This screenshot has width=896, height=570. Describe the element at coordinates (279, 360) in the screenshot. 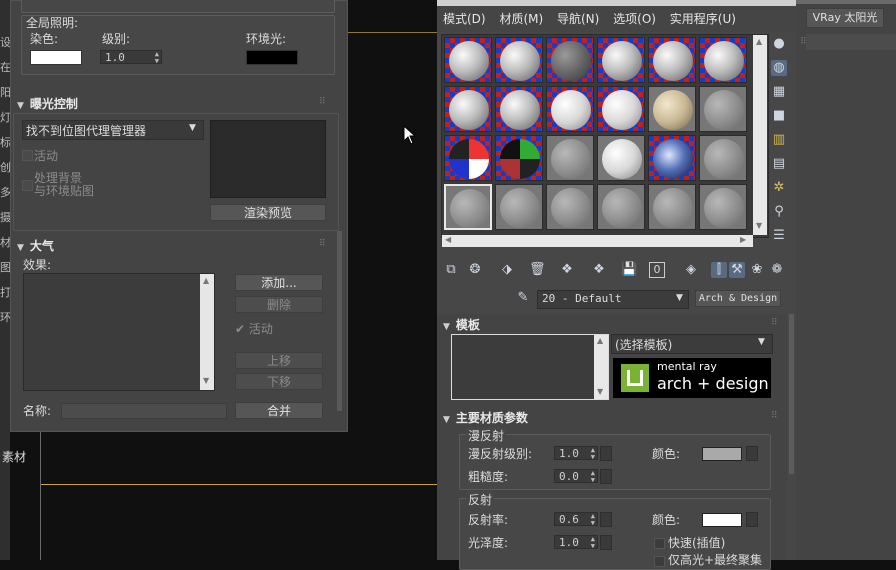

I see `move-up-button: 上移` at that location.